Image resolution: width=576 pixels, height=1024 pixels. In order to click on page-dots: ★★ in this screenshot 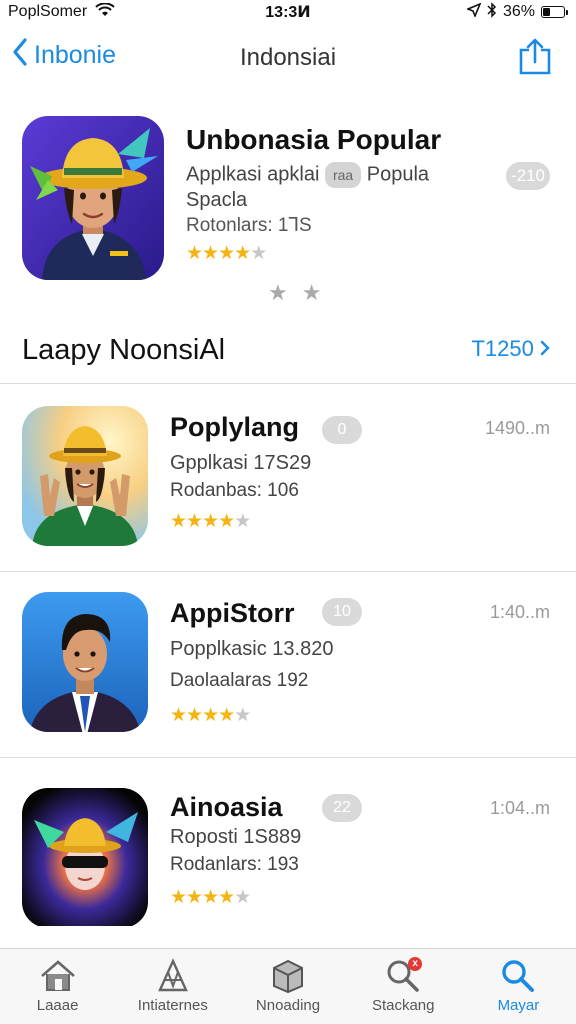, I will do `click(302, 292)`.